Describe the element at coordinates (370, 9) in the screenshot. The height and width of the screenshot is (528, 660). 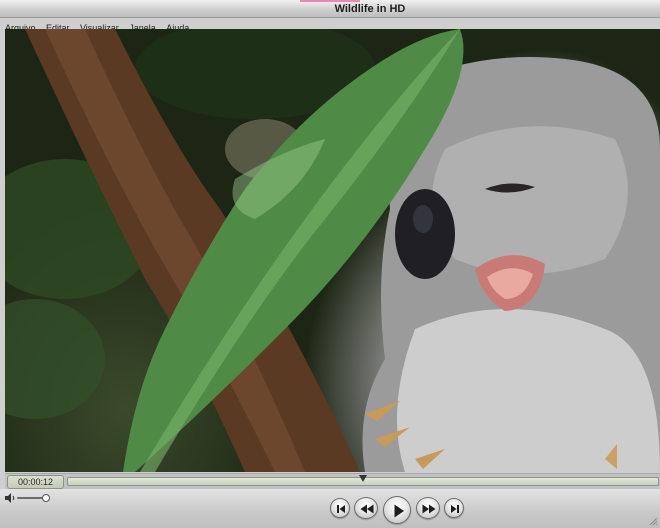
I see `window-title: Wildlife in HD` at that location.